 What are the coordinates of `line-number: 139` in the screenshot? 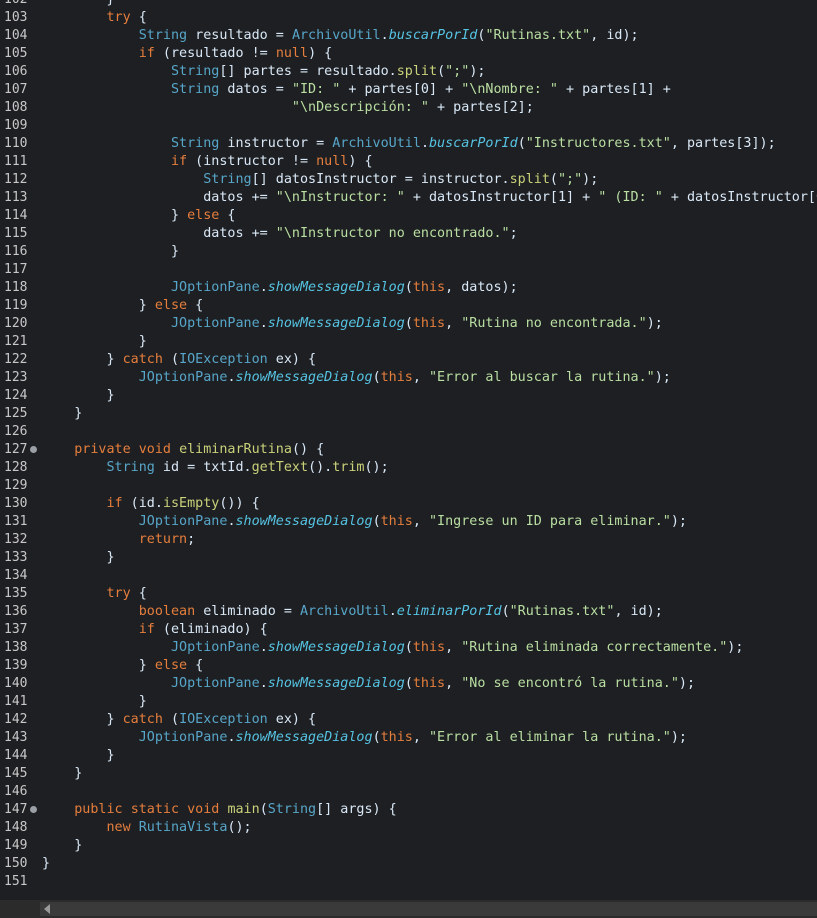 It's located at (16, 665).